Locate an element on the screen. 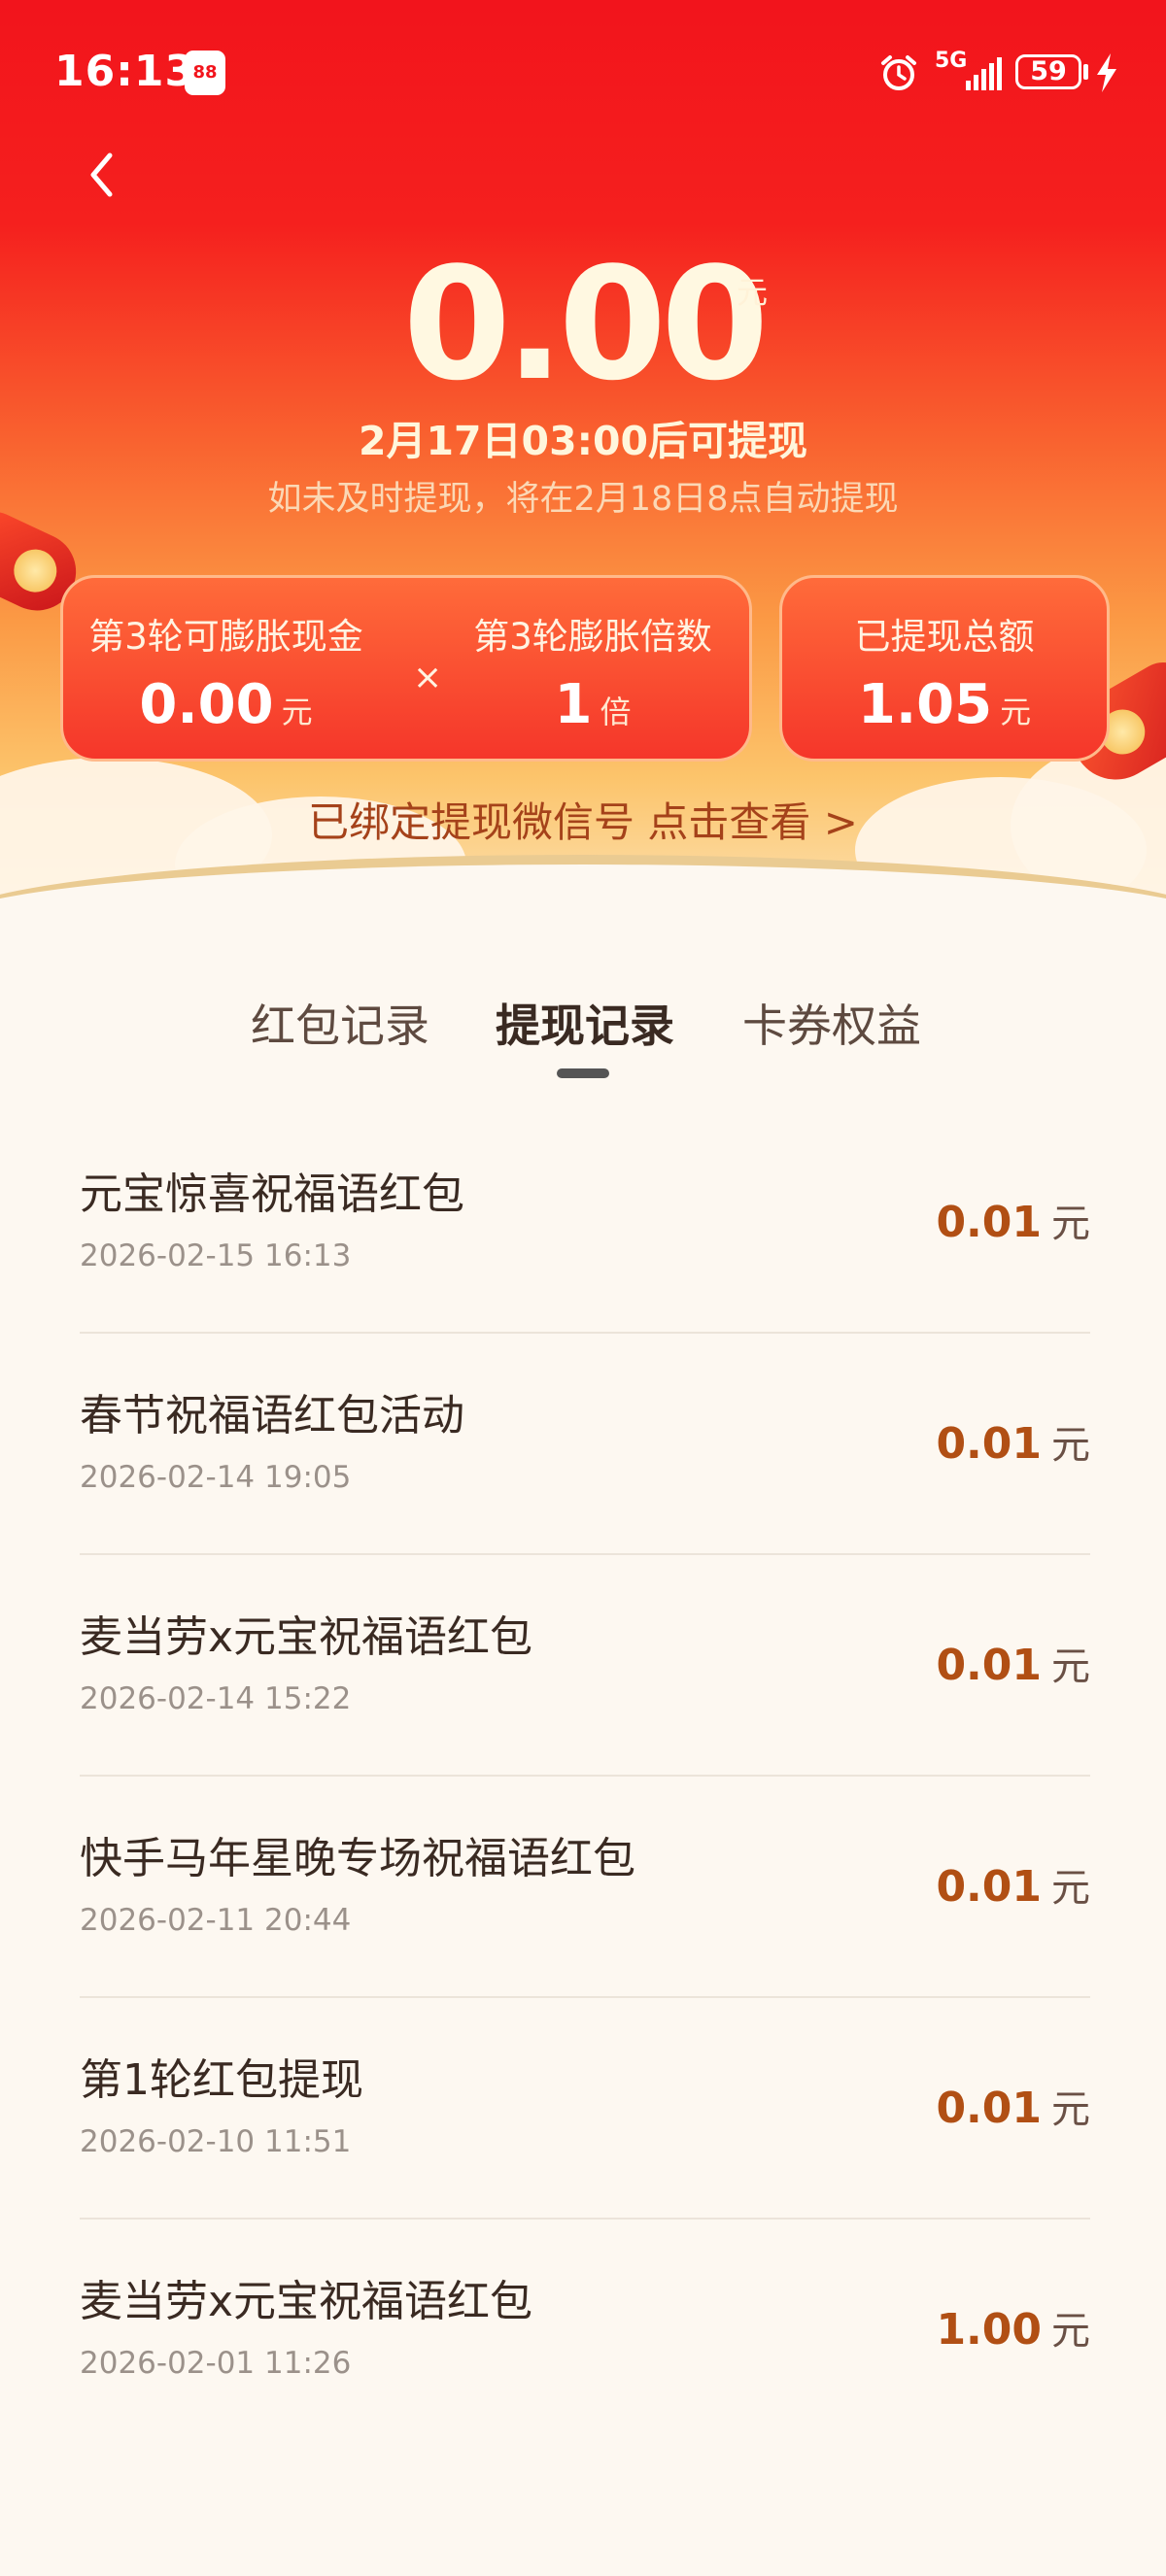  active-tab-indicator is located at coordinates (583, 1073).